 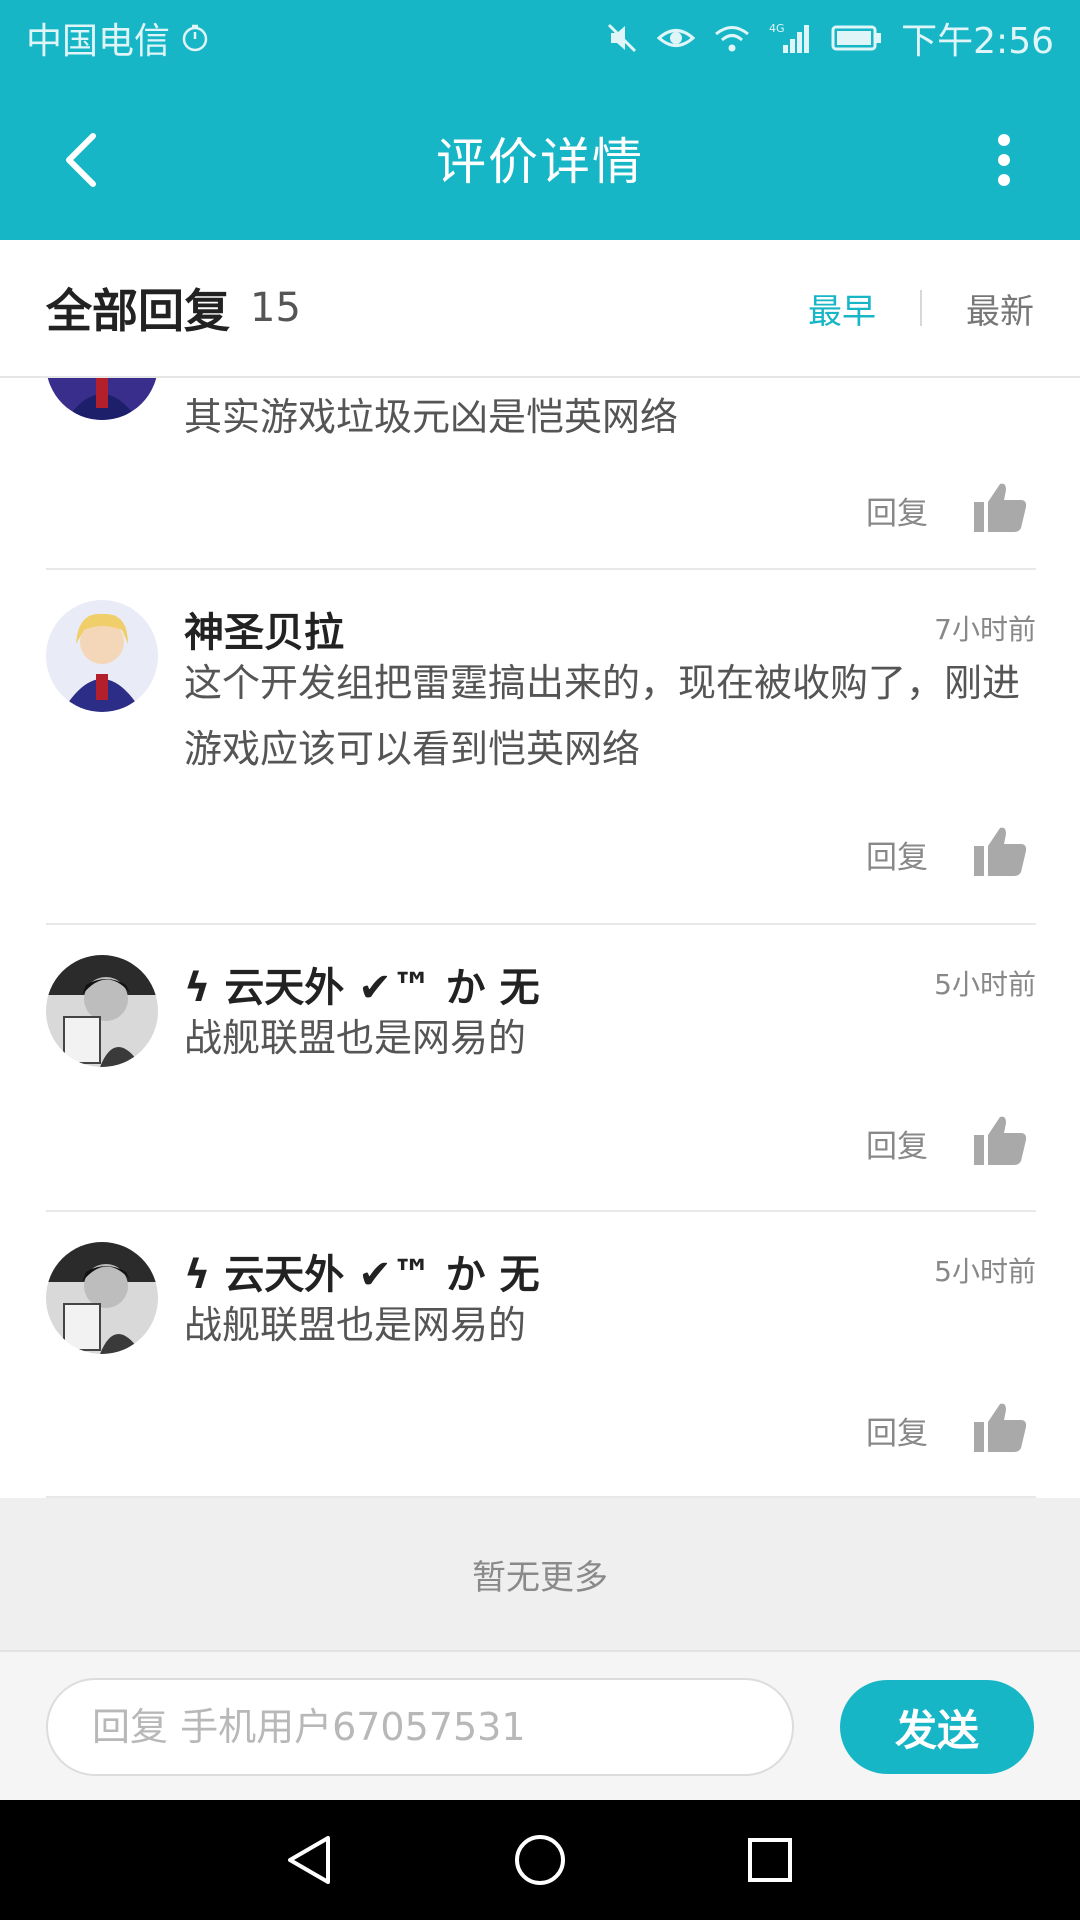 I want to click on more-options-button, so click(x=1004, y=160).